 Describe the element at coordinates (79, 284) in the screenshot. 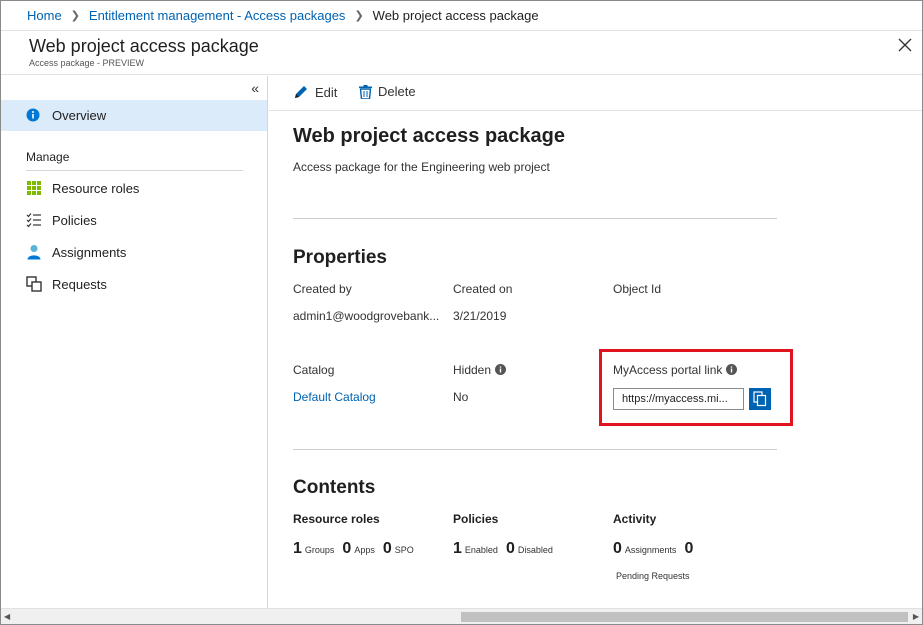

I see `sidebar-item-label: Requests` at that location.